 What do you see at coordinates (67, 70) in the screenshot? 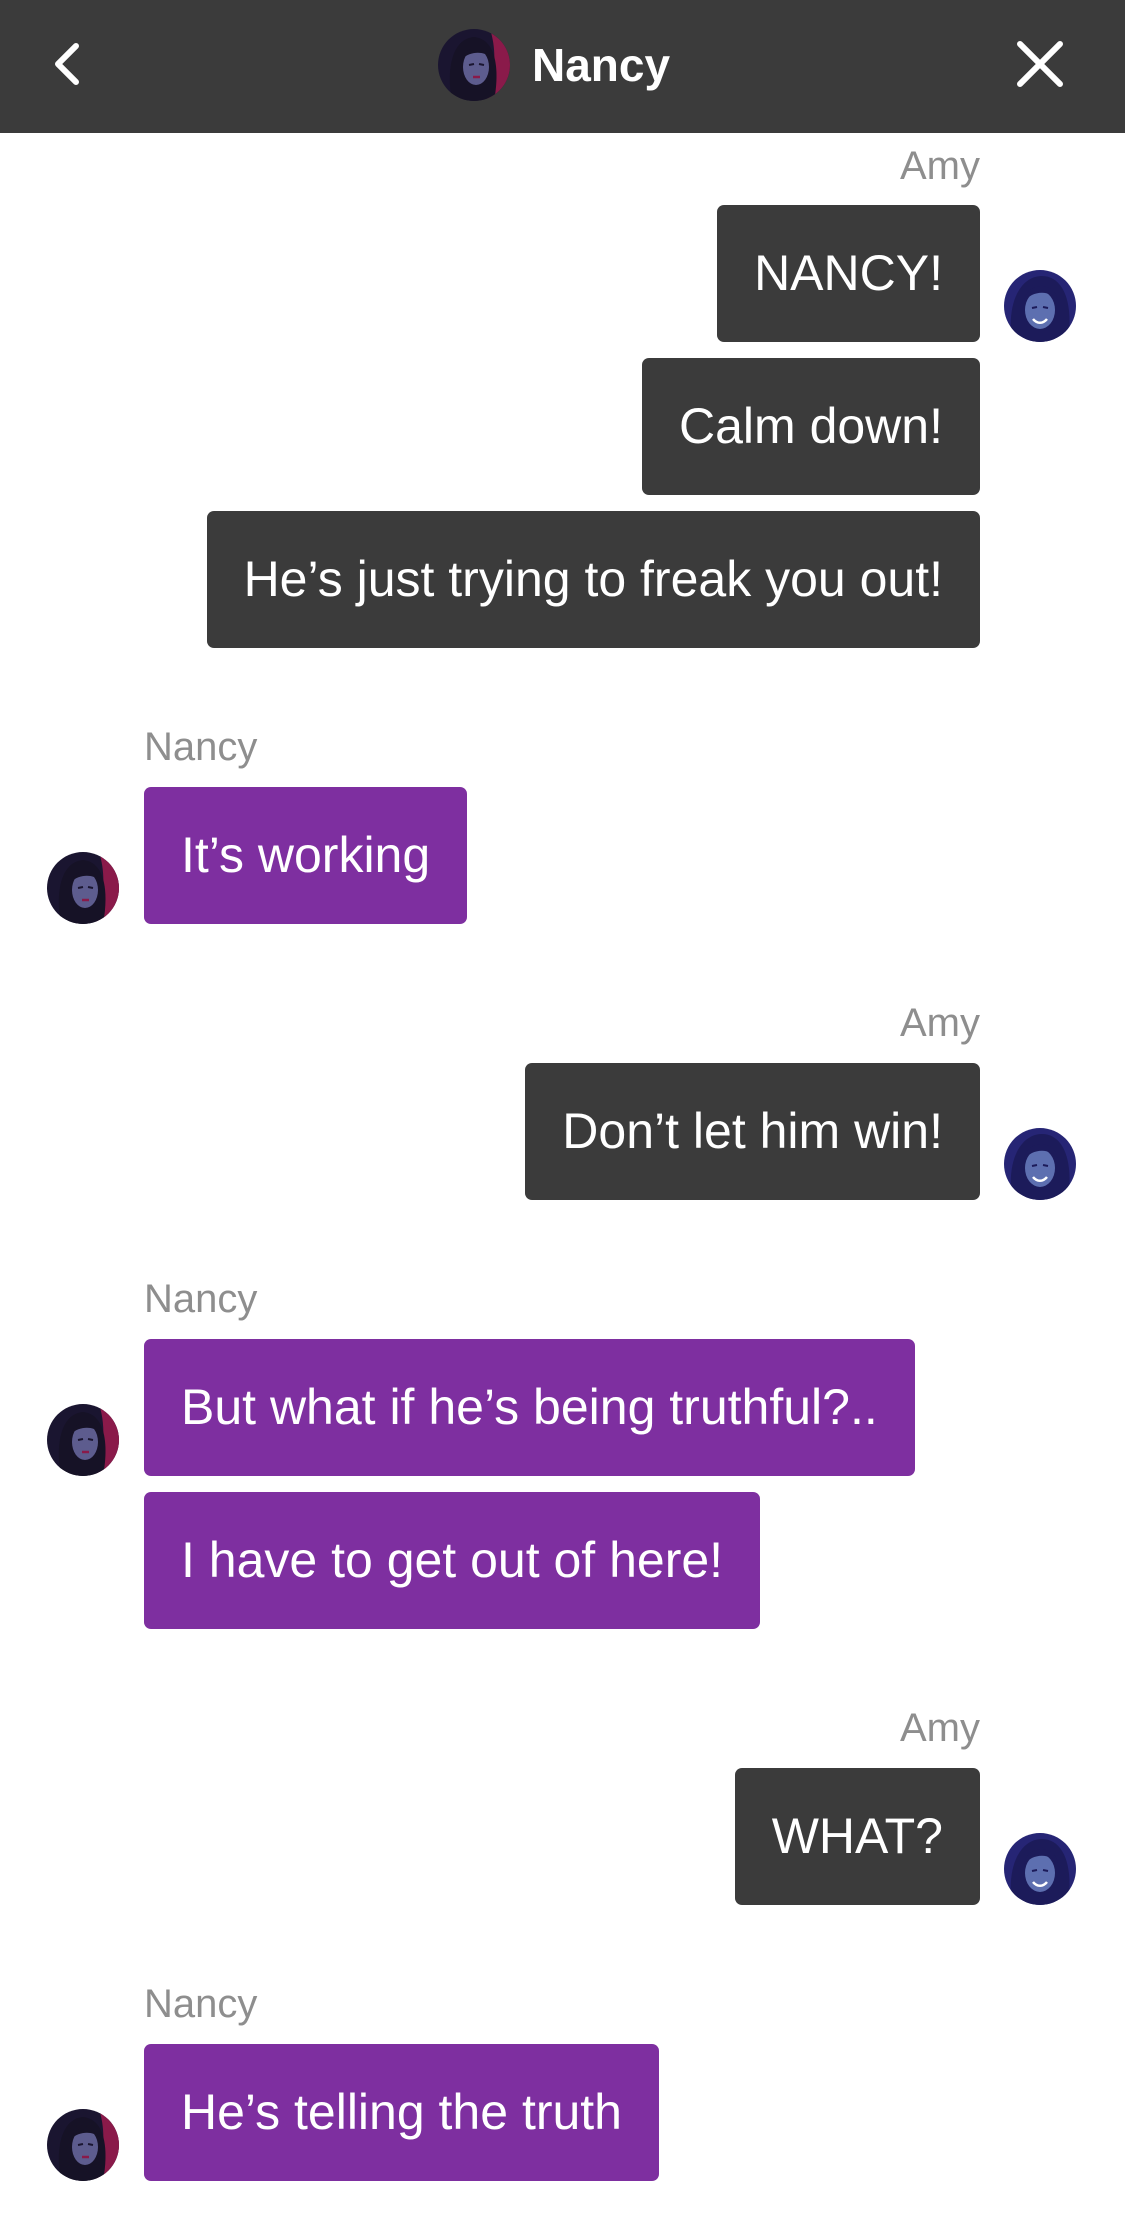
I see `chevron-left-icon` at bounding box center [67, 70].